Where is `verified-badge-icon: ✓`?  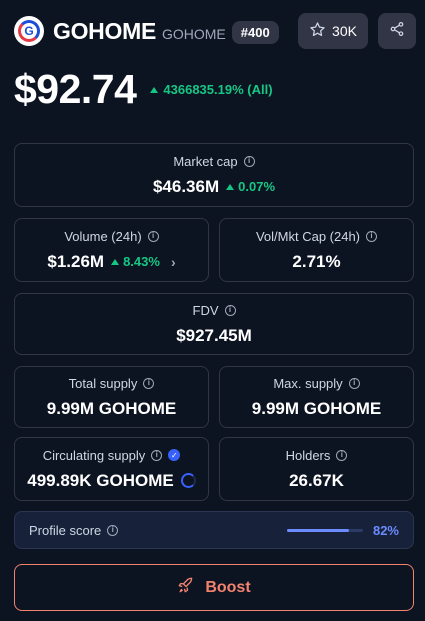
verified-badge-icon: ✓ is located at coordinates (174, 455).